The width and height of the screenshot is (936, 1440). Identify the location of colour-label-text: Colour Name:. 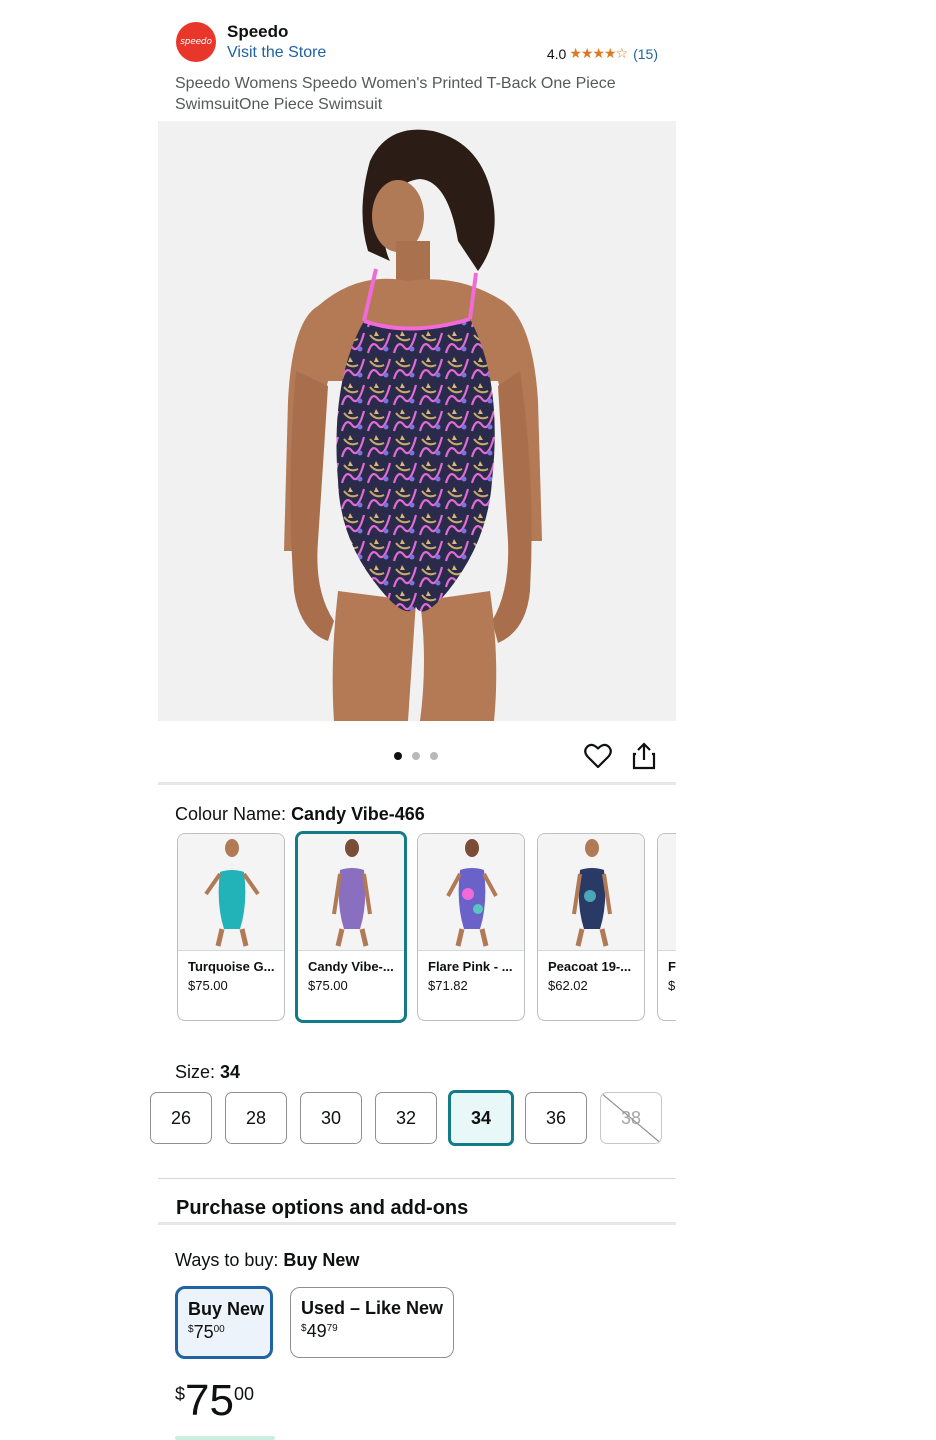
(231, 814).